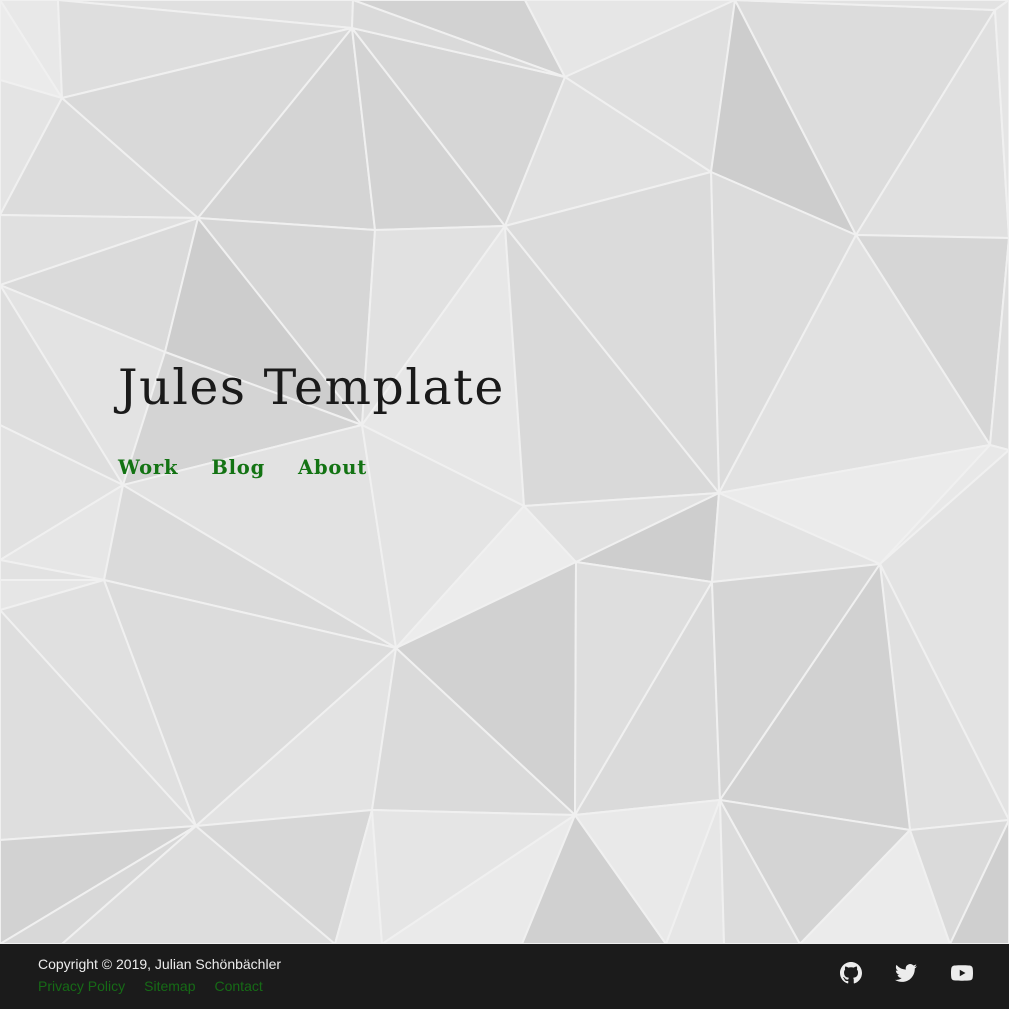 This screenshot has height=1009, width=1009. What do you see at coordinates (238, 468) in the screenshot?
I see `nav-link-blog: Blog` at bounding box center [238, 468].